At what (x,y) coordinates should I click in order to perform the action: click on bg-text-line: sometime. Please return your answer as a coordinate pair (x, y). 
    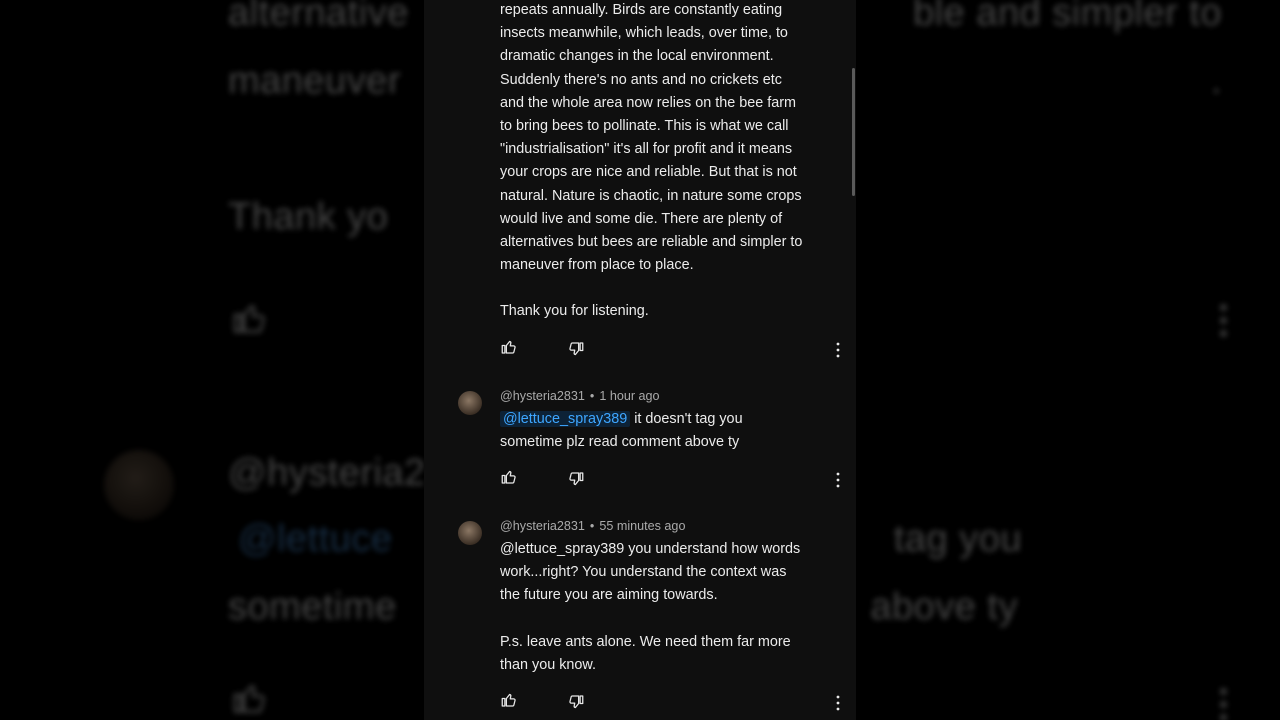
    Looking at the image, I should click on (312, 607).